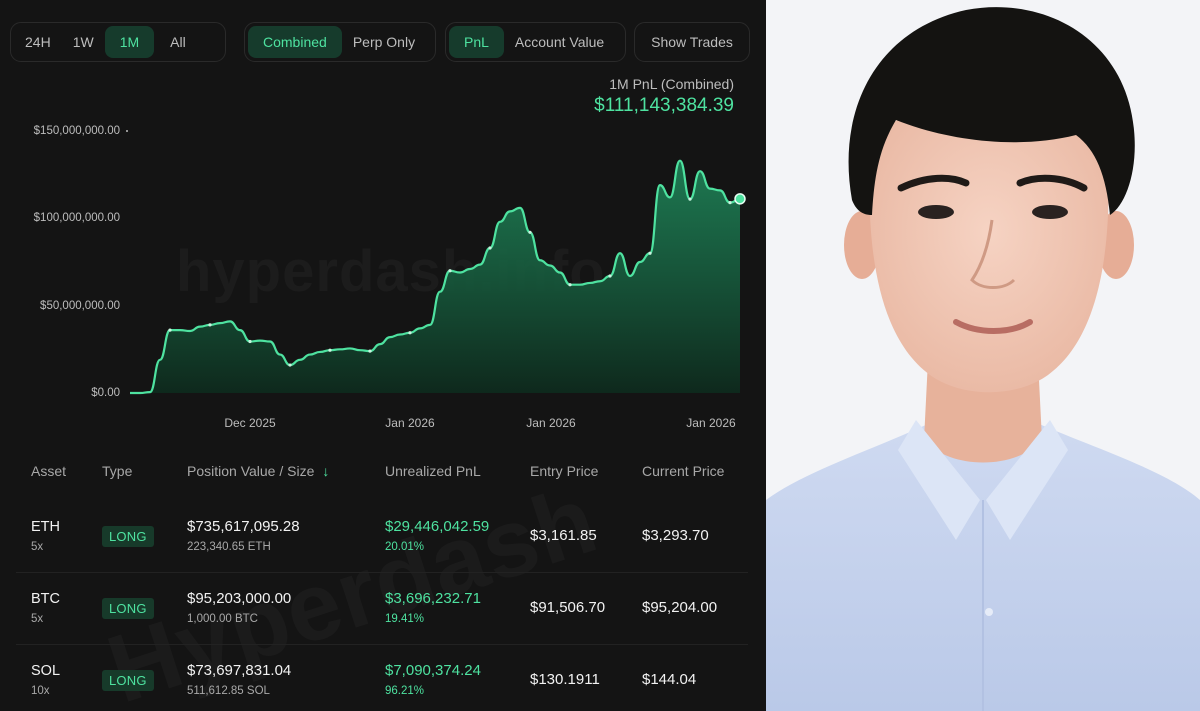 This screenshot has height=711, width=1200. I want to click on current-price: $3,293.70, so click(675, 535).